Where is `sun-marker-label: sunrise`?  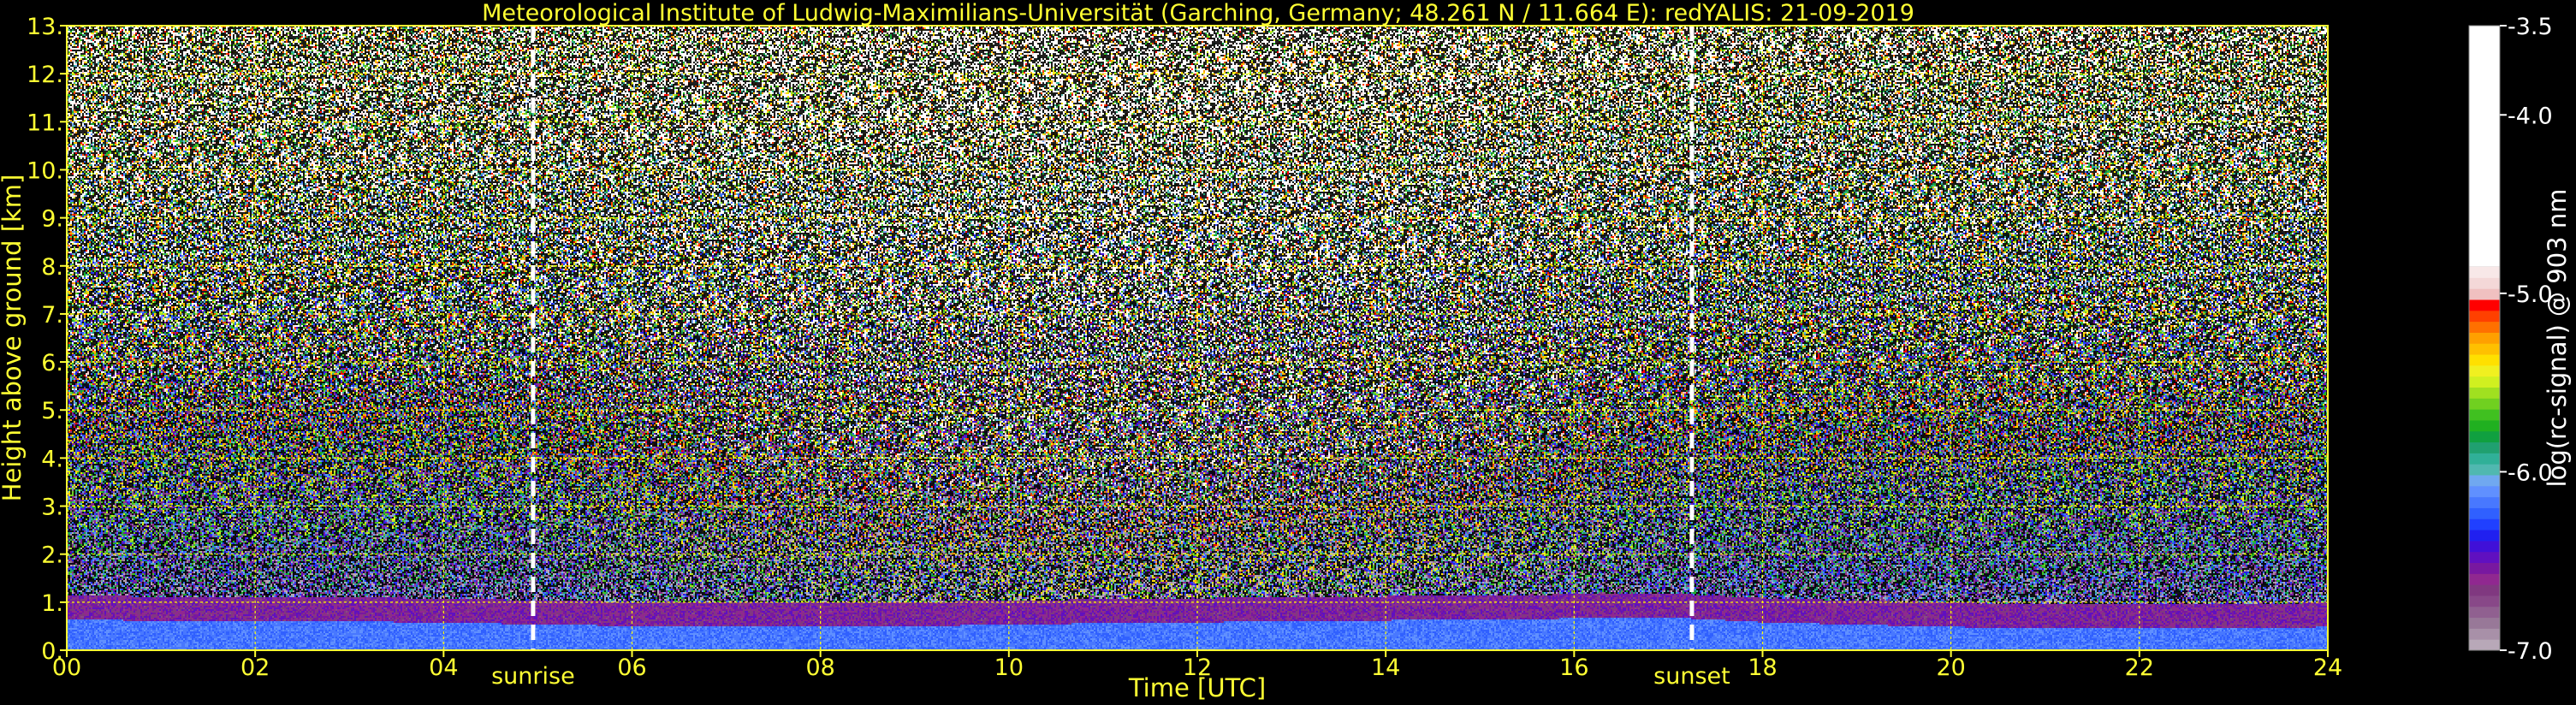 sun-marker-label: sunrise is located at coordinates (533, 676).